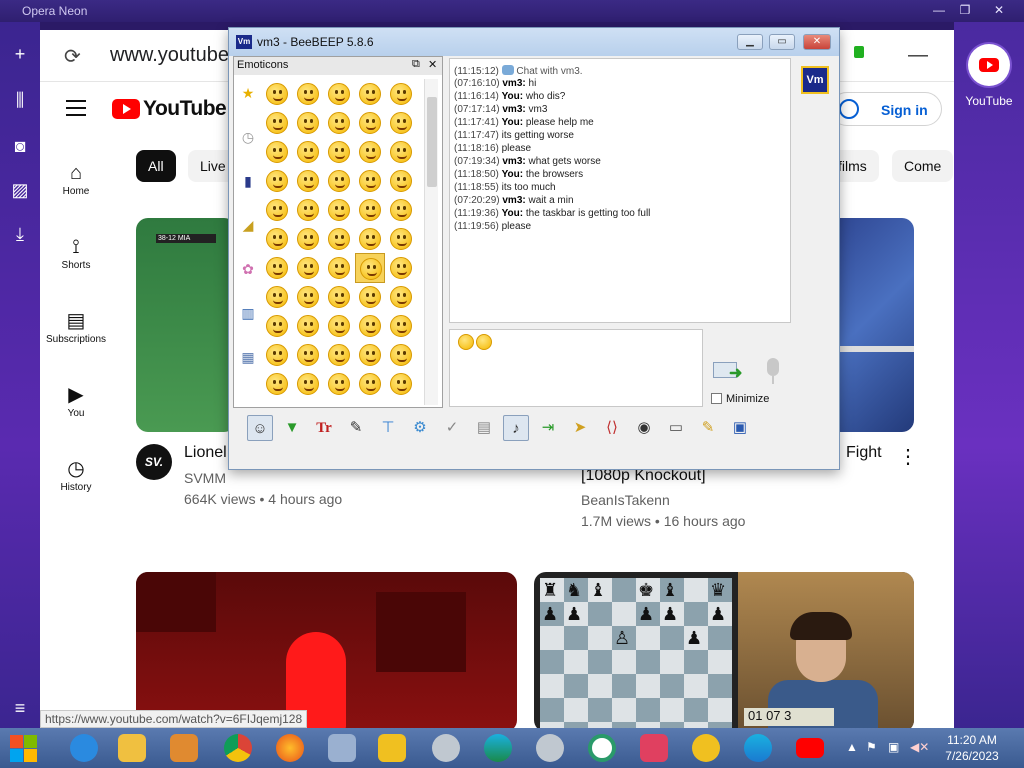  I want to click on music-note-icon: ♪, so click(516, 428).